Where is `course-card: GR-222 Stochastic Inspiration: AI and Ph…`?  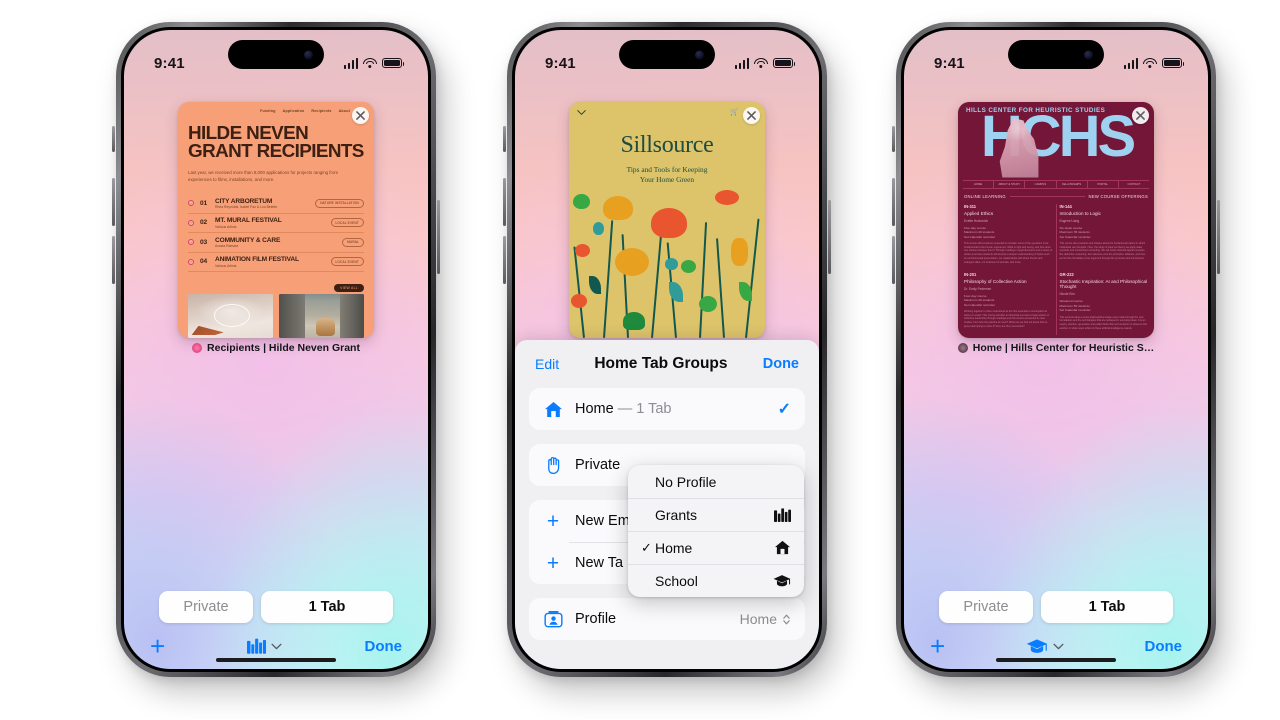 course-card: GR-222 Stochastic Inspiration: AI and Ph… is located at coordinates (1104, 303).